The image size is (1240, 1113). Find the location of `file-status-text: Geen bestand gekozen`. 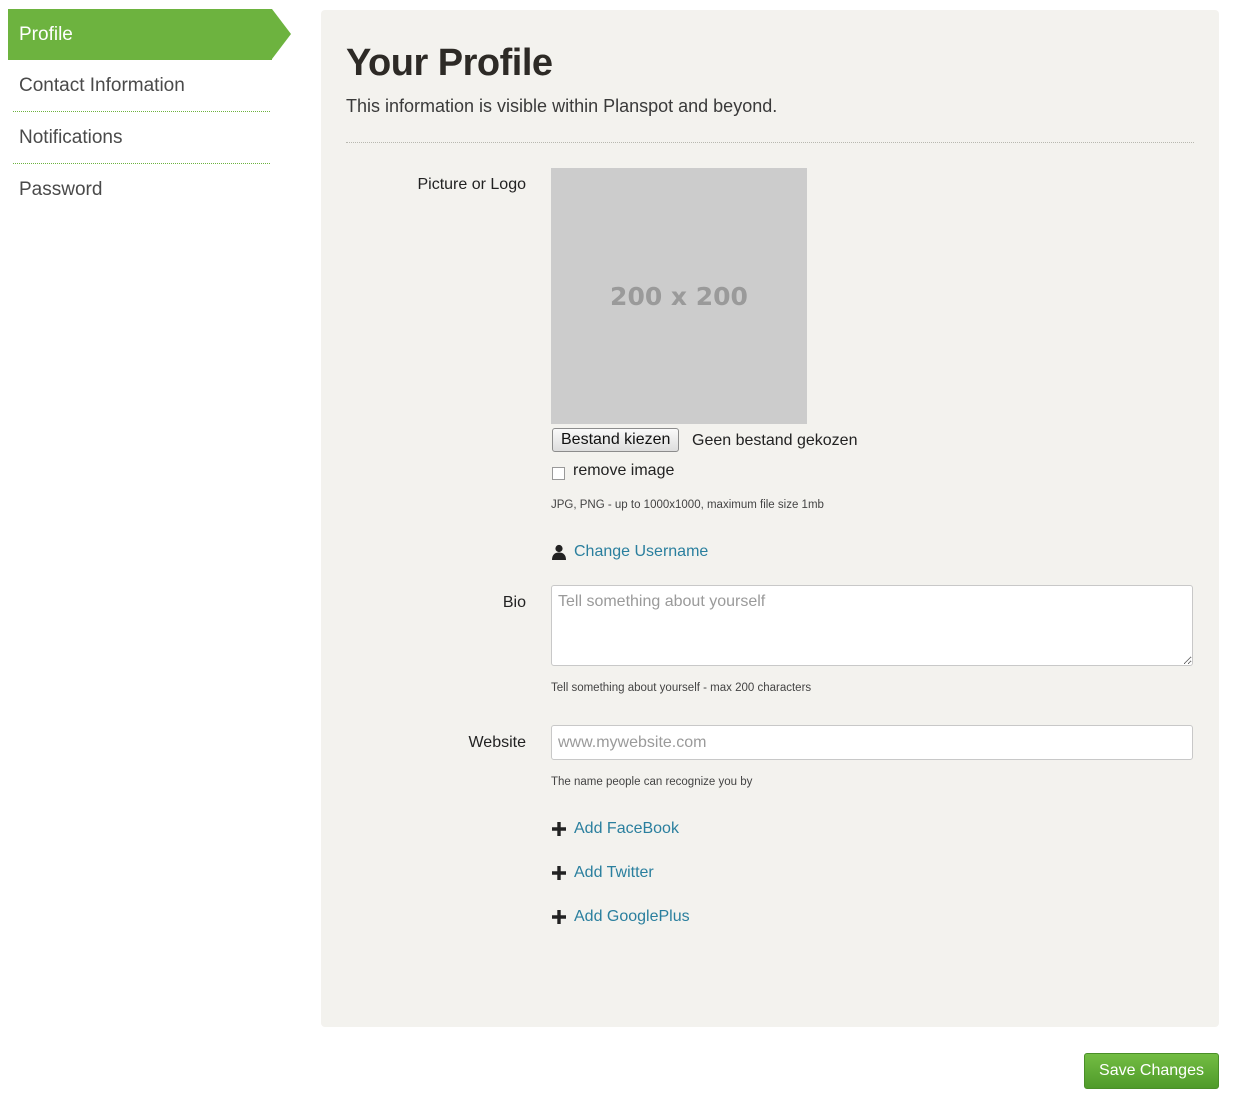

file-status-text: Geen bestand gekozen is located at coordinates (775, 440).